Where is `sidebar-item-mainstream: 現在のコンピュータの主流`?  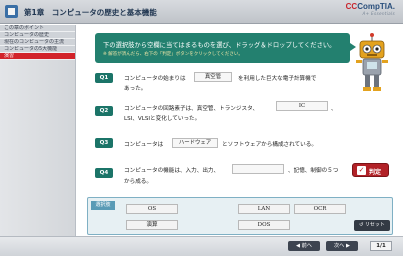 sidebar-item-mainstream: 現在のコンピュータの主流 is located at coordinates (37, 42).